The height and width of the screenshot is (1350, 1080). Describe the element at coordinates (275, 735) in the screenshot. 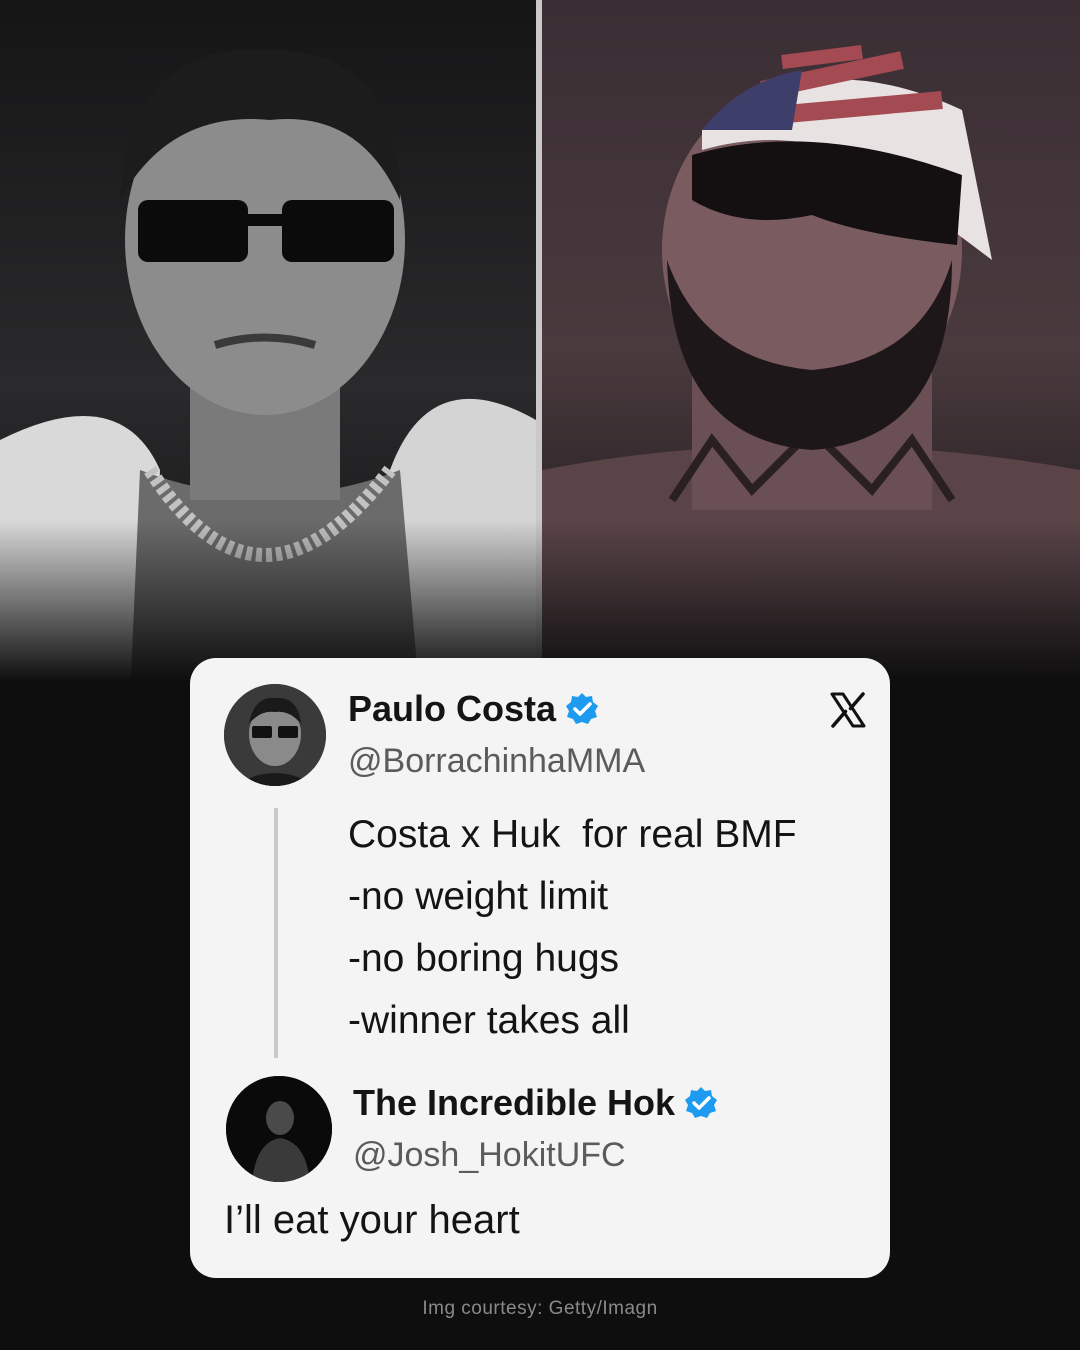

I see `paulo-costa-avatar` at that location.